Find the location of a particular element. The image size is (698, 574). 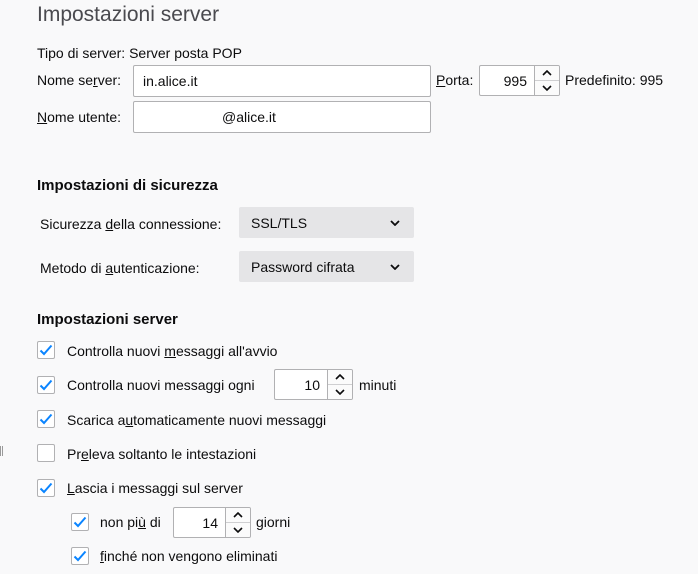

leave-on-server-checkbox is located at coordinates (46, 488).